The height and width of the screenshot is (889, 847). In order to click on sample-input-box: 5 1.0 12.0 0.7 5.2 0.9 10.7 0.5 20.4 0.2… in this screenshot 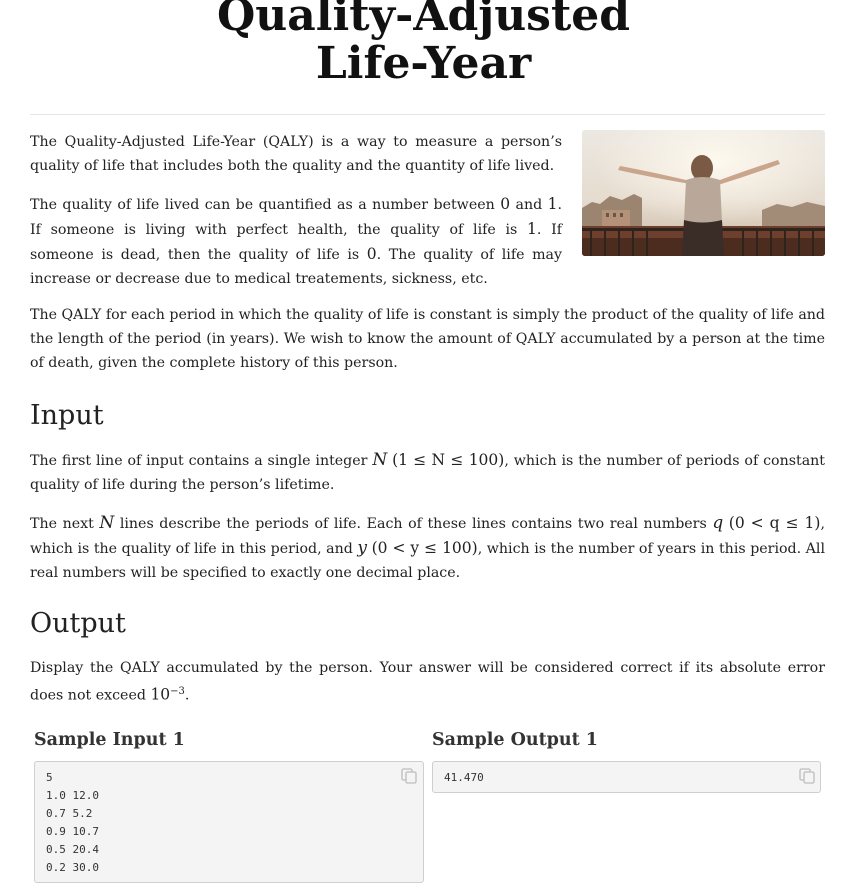, I will do `click(229, 822)`.